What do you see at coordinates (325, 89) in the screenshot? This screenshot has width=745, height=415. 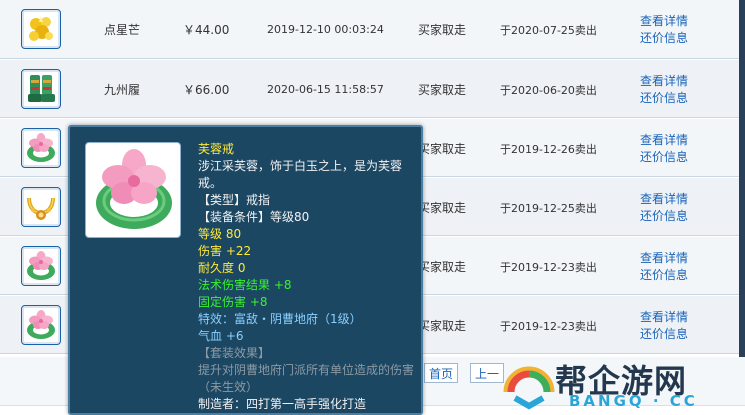 I see `listing-time-cell: 2020-06-15 11:58:57` at bounding box center [325, 89].